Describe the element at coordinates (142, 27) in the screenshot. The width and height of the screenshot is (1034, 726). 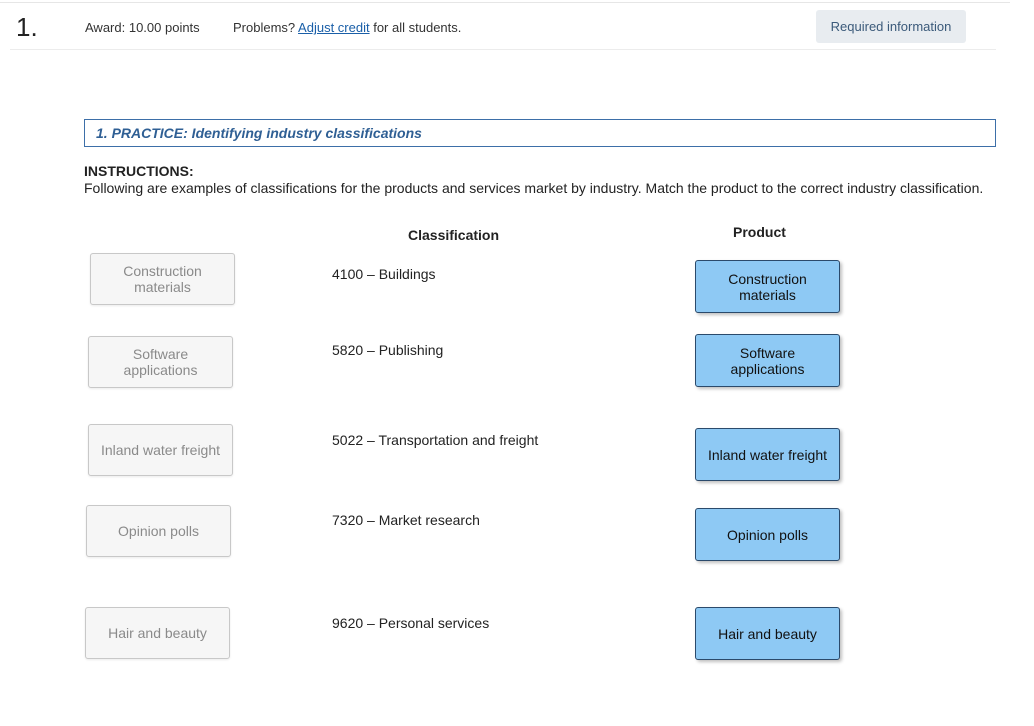
I see `award-points: Award: 10.00 points` at that location.